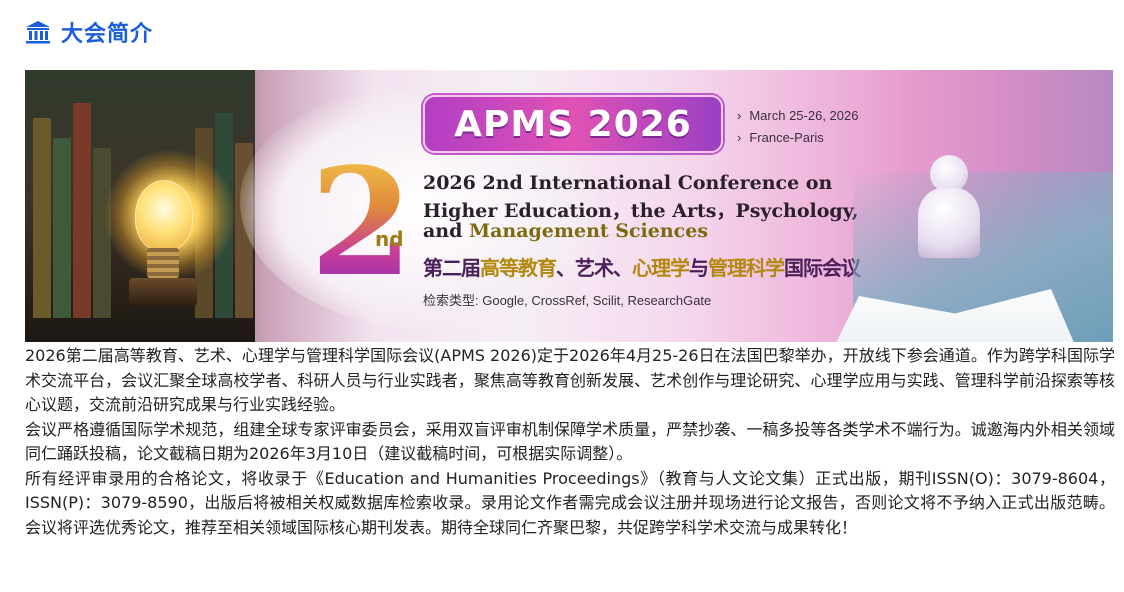 The height and width of the screenshot is (592, 1124). What do you see at coordinates (389, 239) in the screenshot?
I see `ordinal-suffix: nd` at bounding box center [389, 239].